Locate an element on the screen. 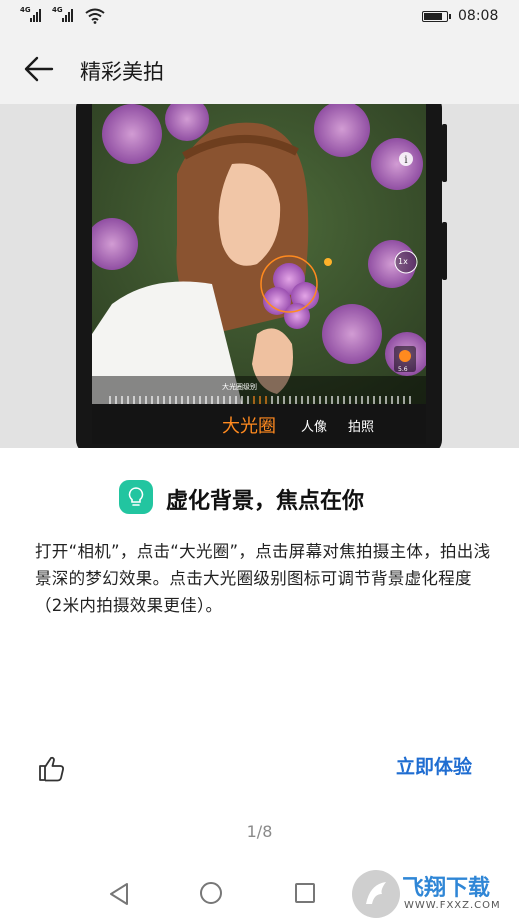 The height and width of the screenshot is (922, 519). svg-text: i is located at coordinates (405, 160).